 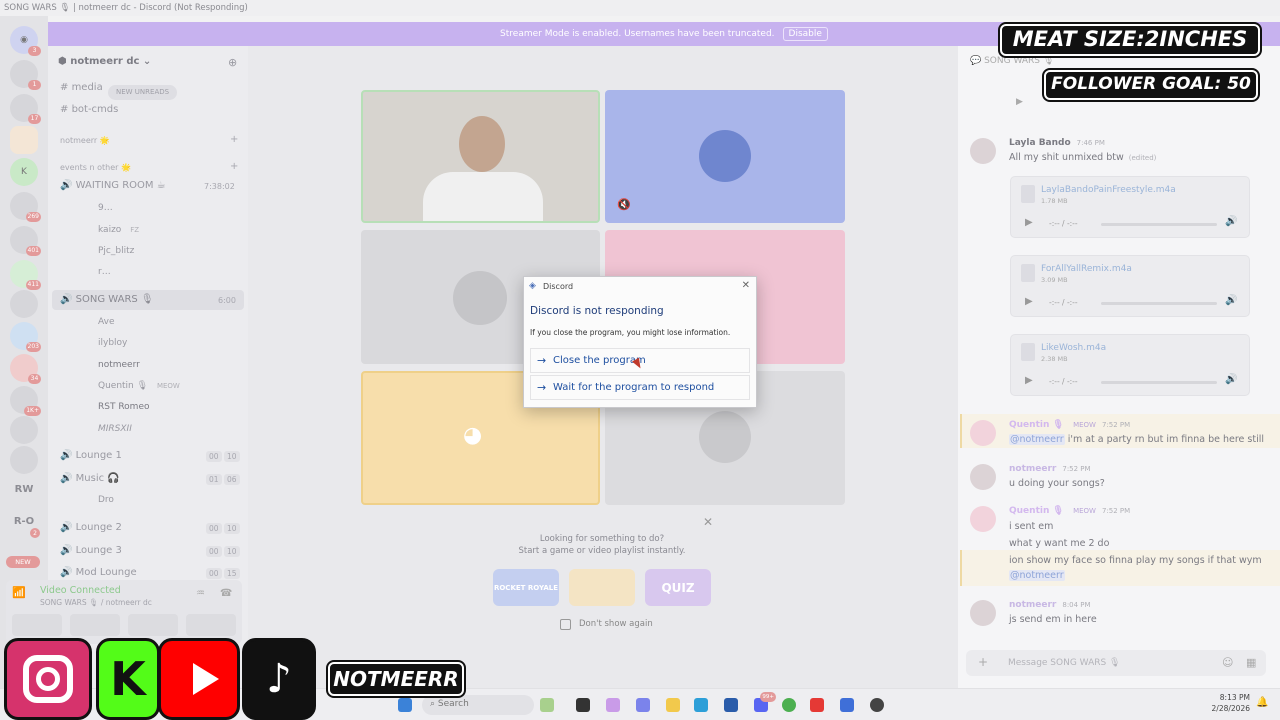 I want to click on close-activity-icon: ✕, so click(x=708, y=522).